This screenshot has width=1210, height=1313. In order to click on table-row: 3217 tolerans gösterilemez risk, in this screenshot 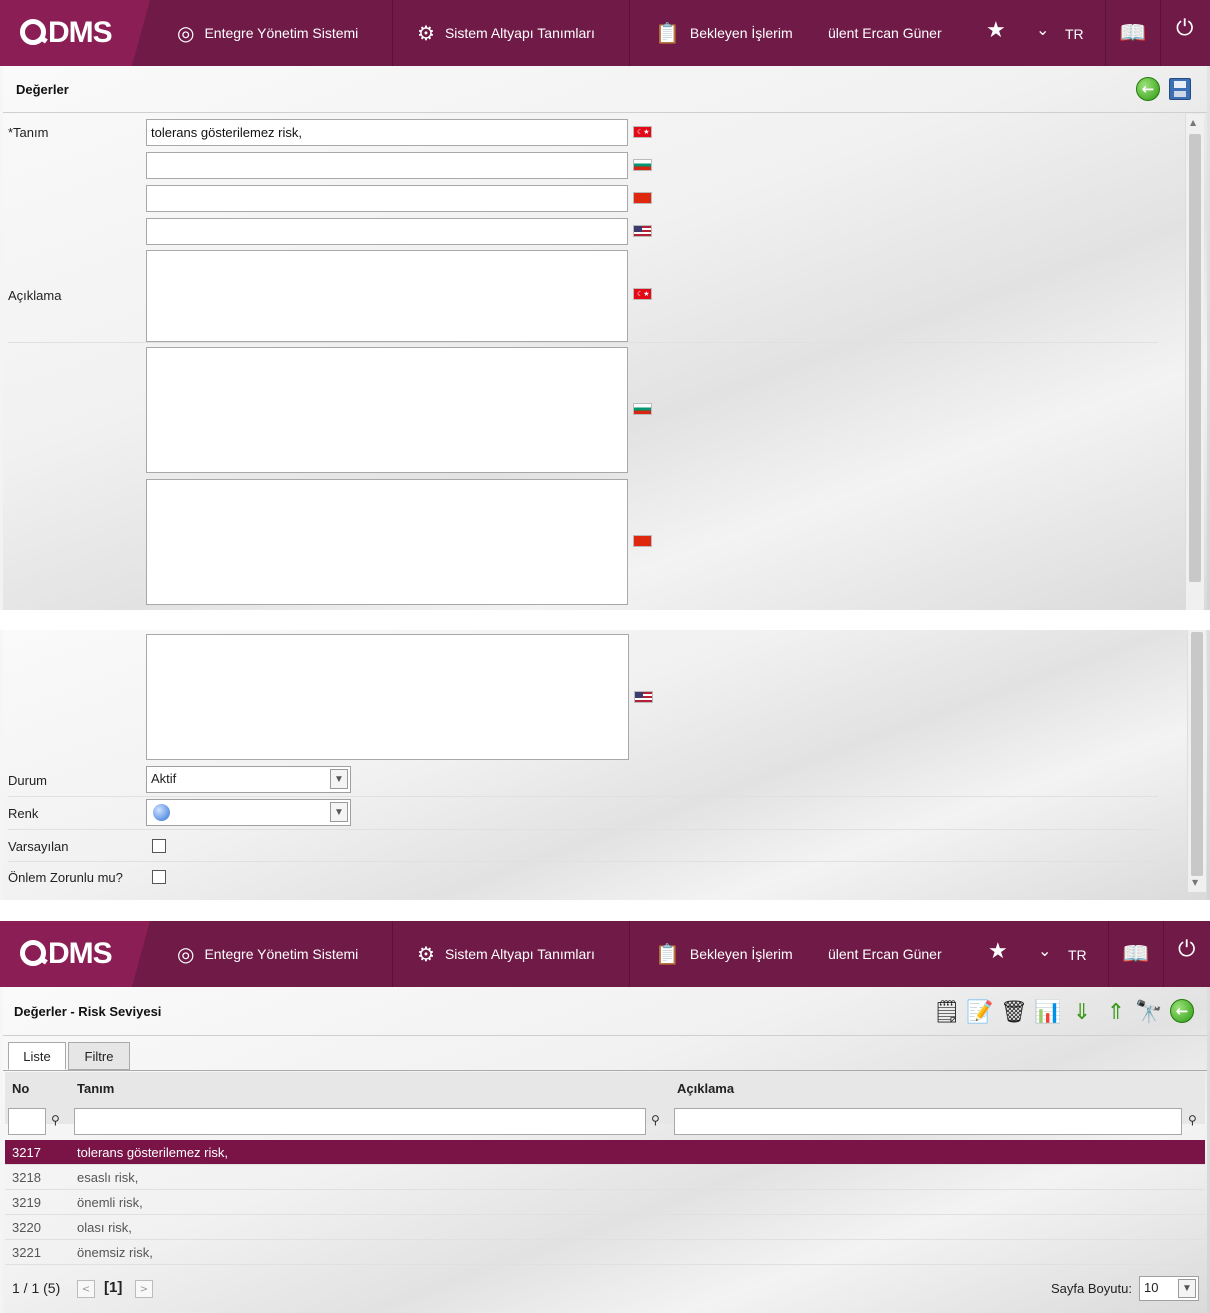, I will do `click(605, 1152)`.